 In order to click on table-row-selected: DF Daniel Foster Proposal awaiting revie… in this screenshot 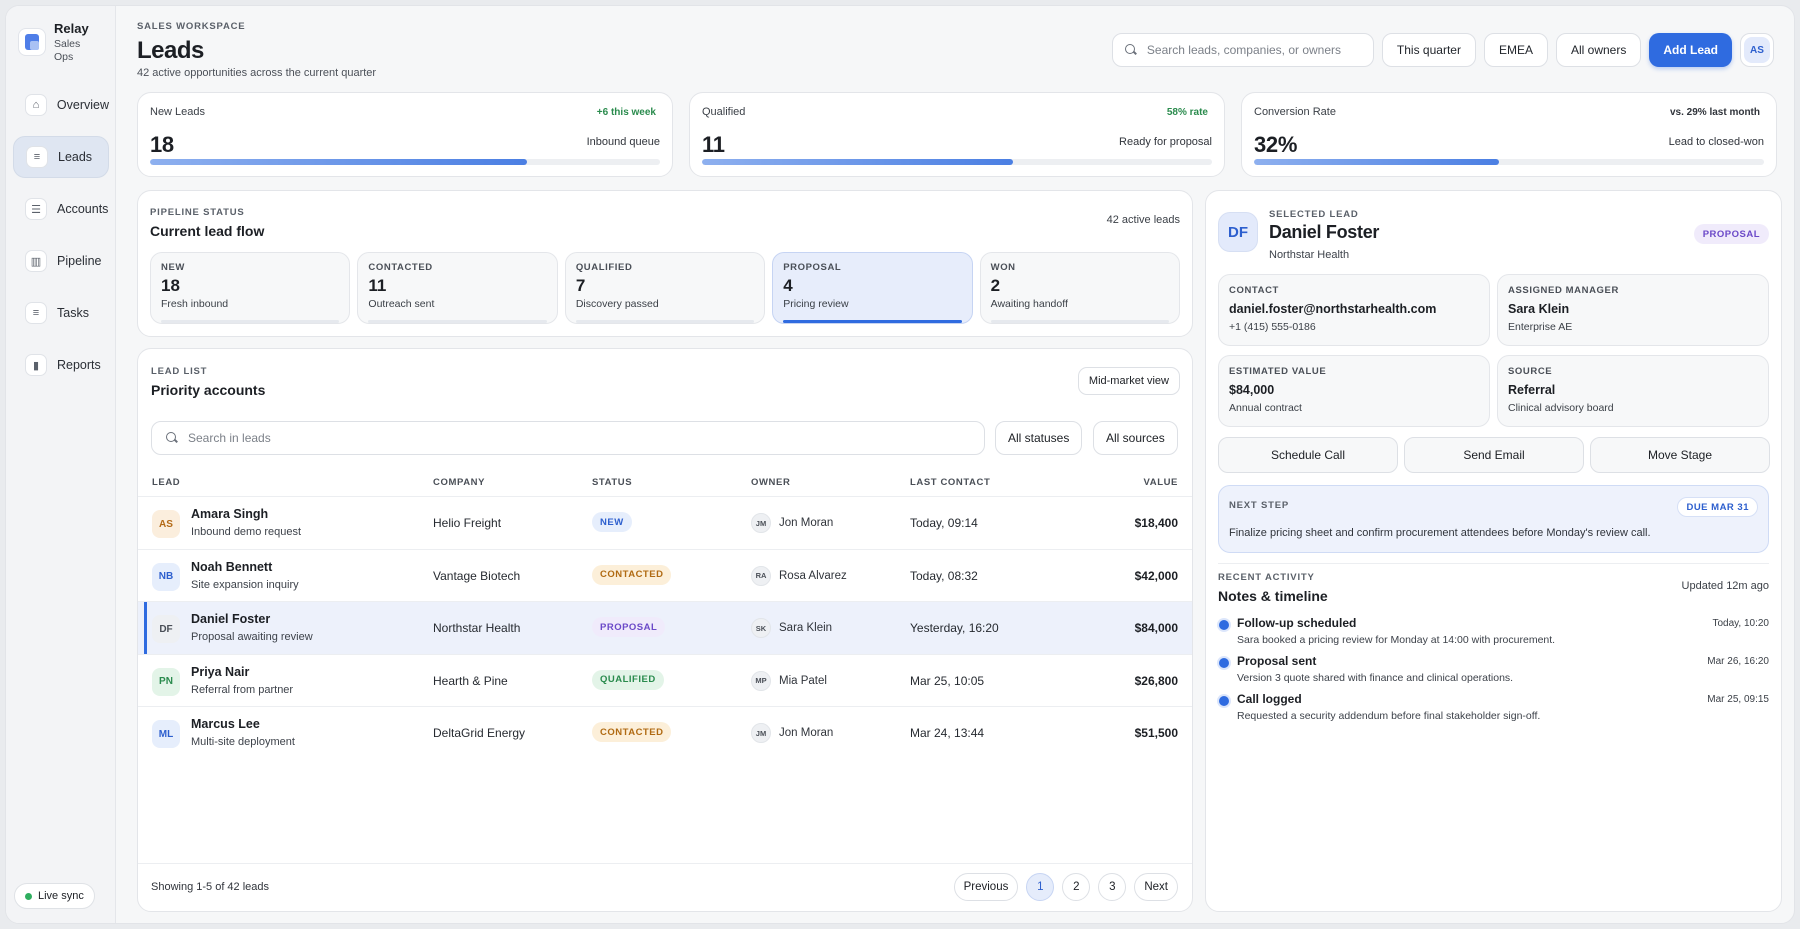, I will do `click(665, 627)`.